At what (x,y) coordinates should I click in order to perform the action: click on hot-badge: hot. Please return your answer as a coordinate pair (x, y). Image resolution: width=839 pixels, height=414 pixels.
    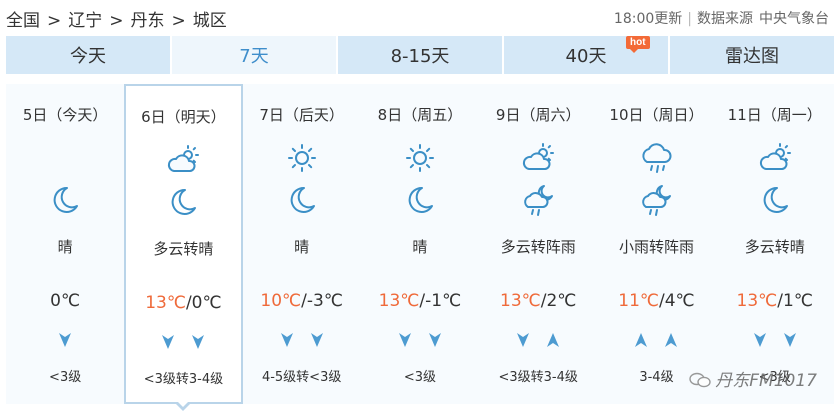
    Looking at the image, I should click on (638, 44).